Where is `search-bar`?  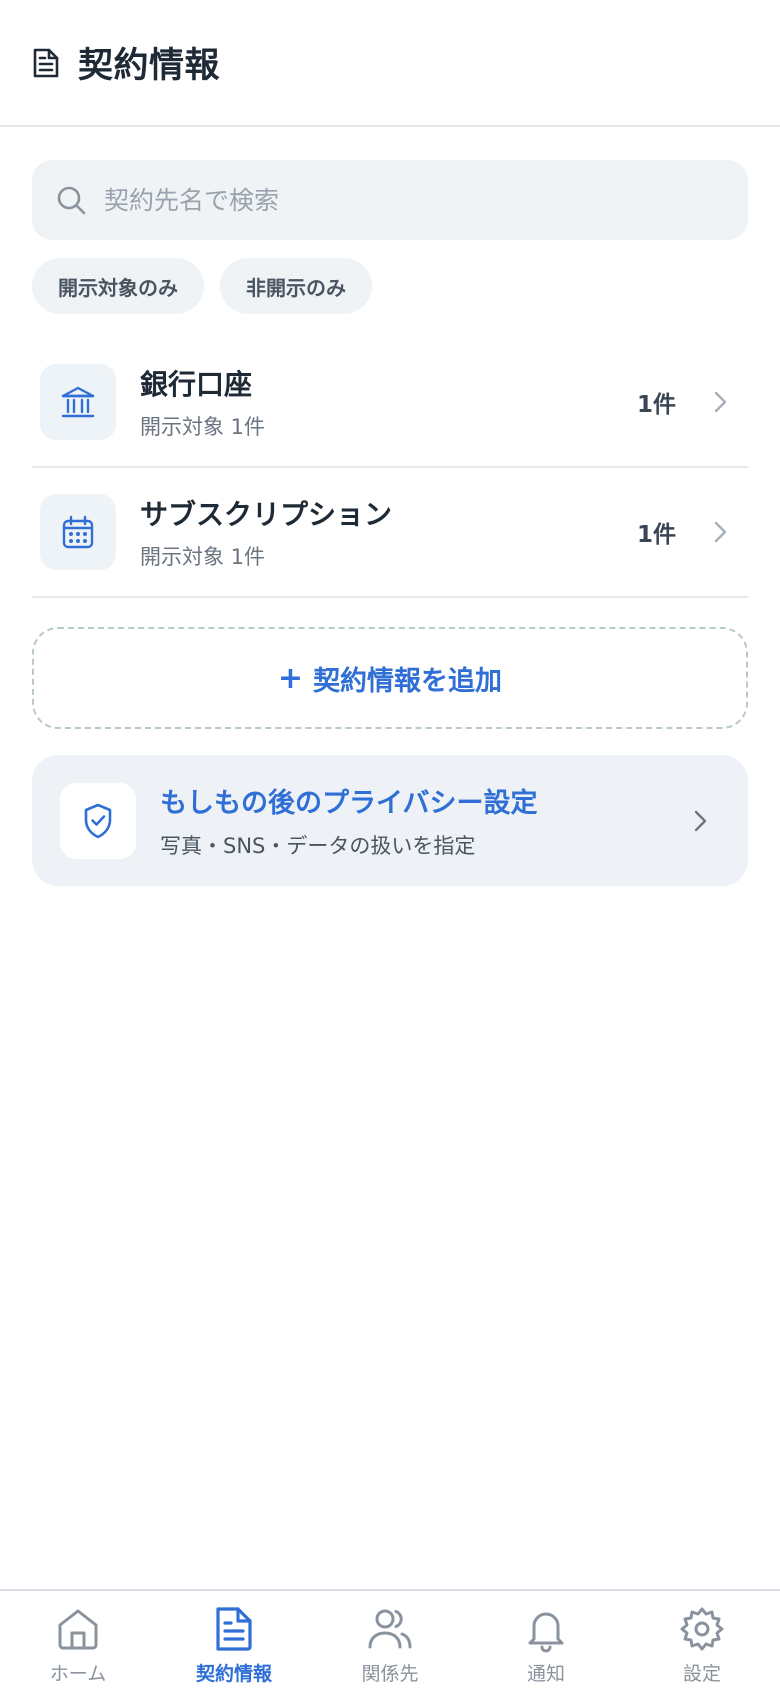
search-bar is located at coordinates (390, 200).